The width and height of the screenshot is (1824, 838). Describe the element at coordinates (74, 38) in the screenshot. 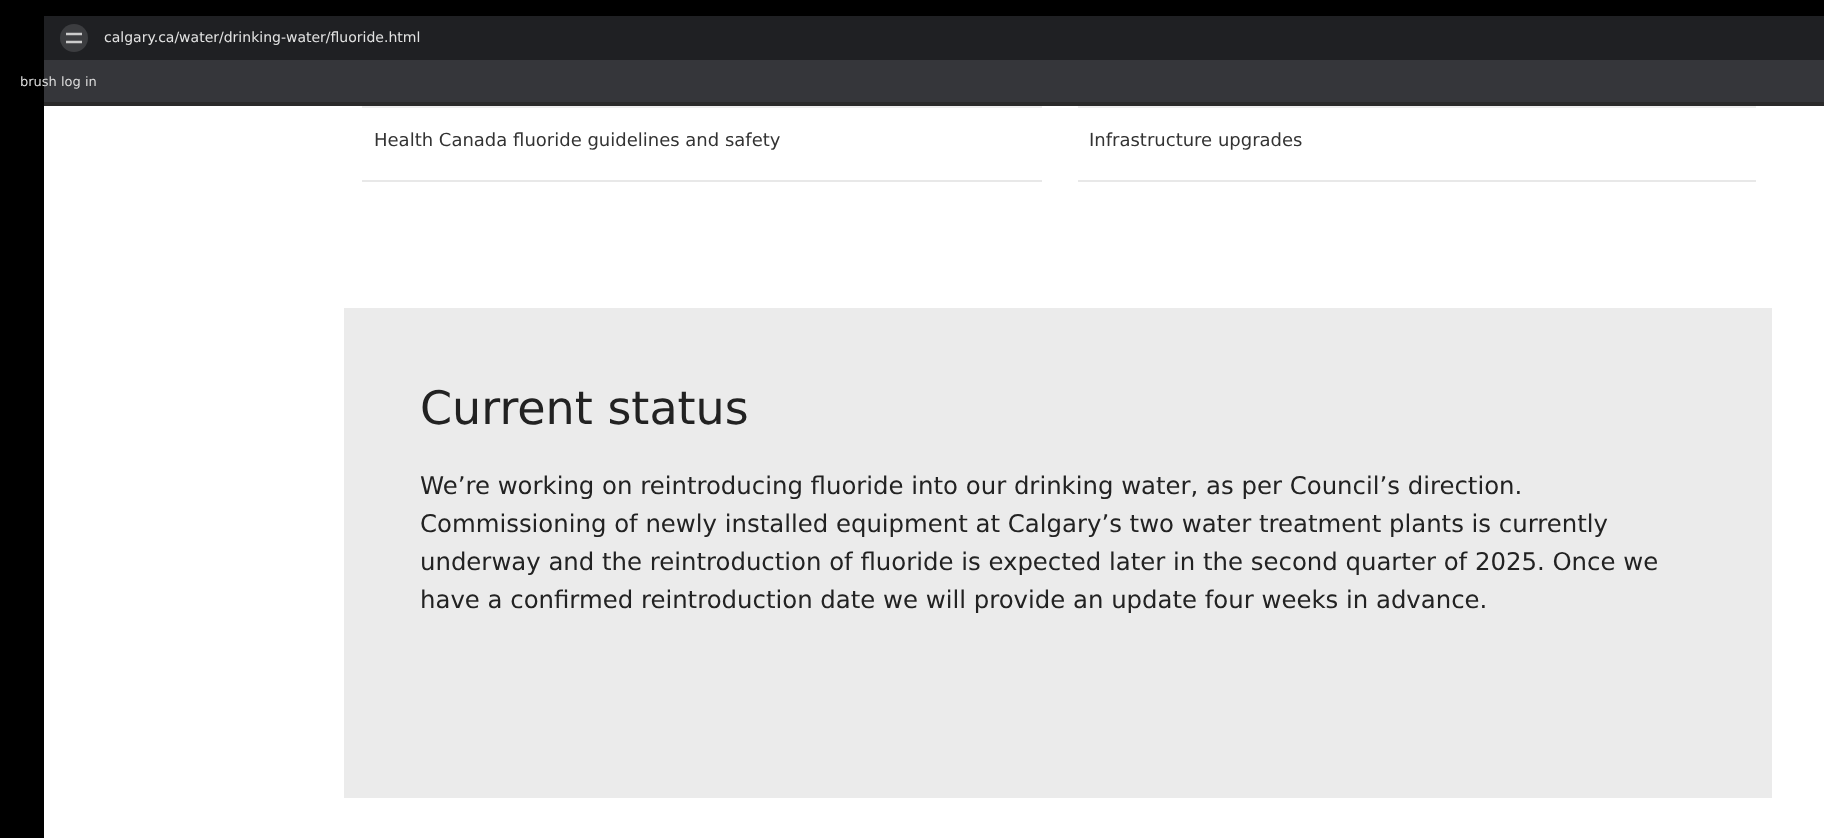

I see `site-settings-icon` at that location.